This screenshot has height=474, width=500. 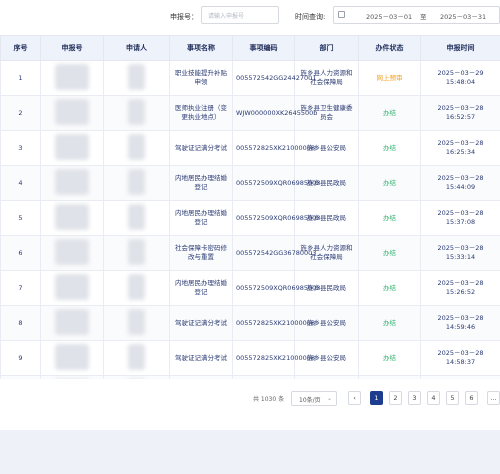 I want to click on chevron-down-icon: ⌄, so click(x=329, y=398).